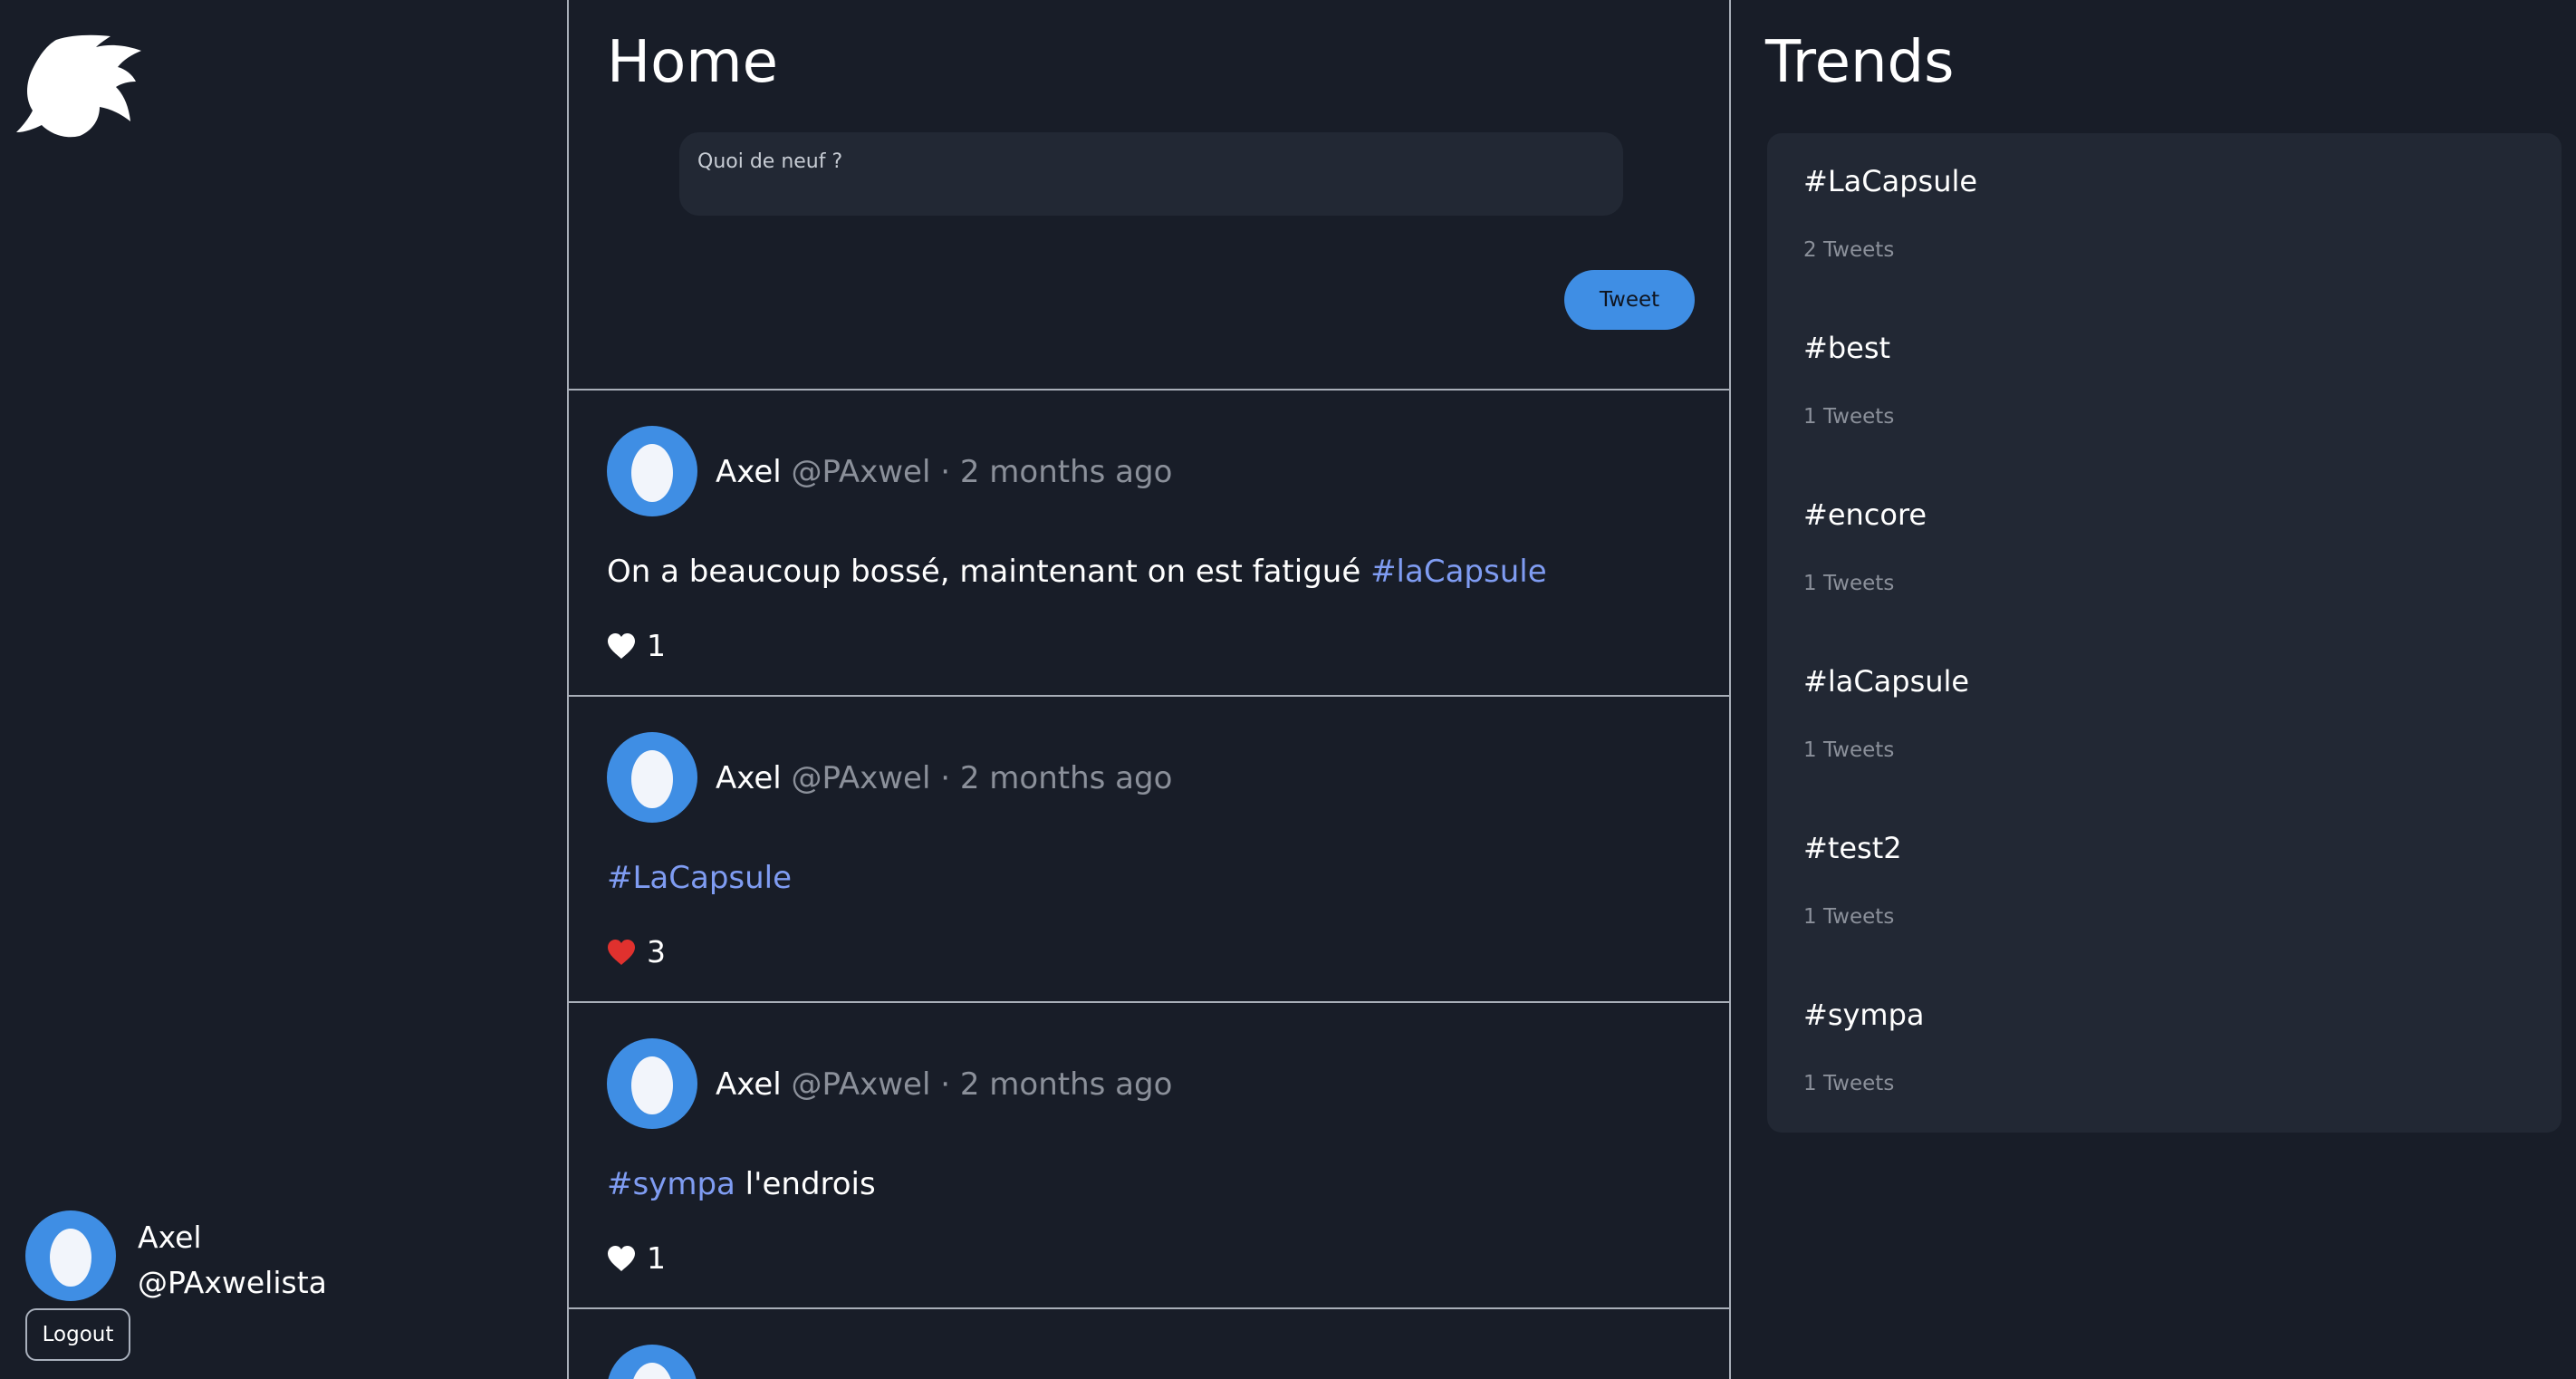  What do you see at coordinates (1890, 181) in the screenshot?
I see `trend-hashtag: #LaCapsule` at bounding box center [1890, 181].